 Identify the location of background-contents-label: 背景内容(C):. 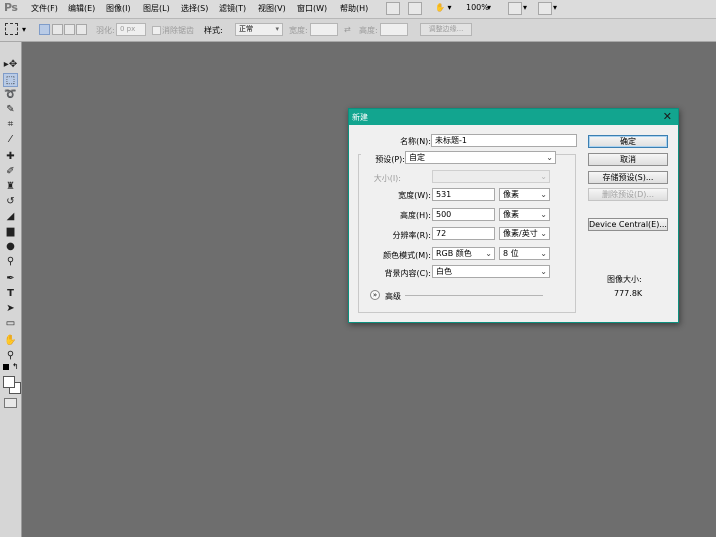
(407, 273).